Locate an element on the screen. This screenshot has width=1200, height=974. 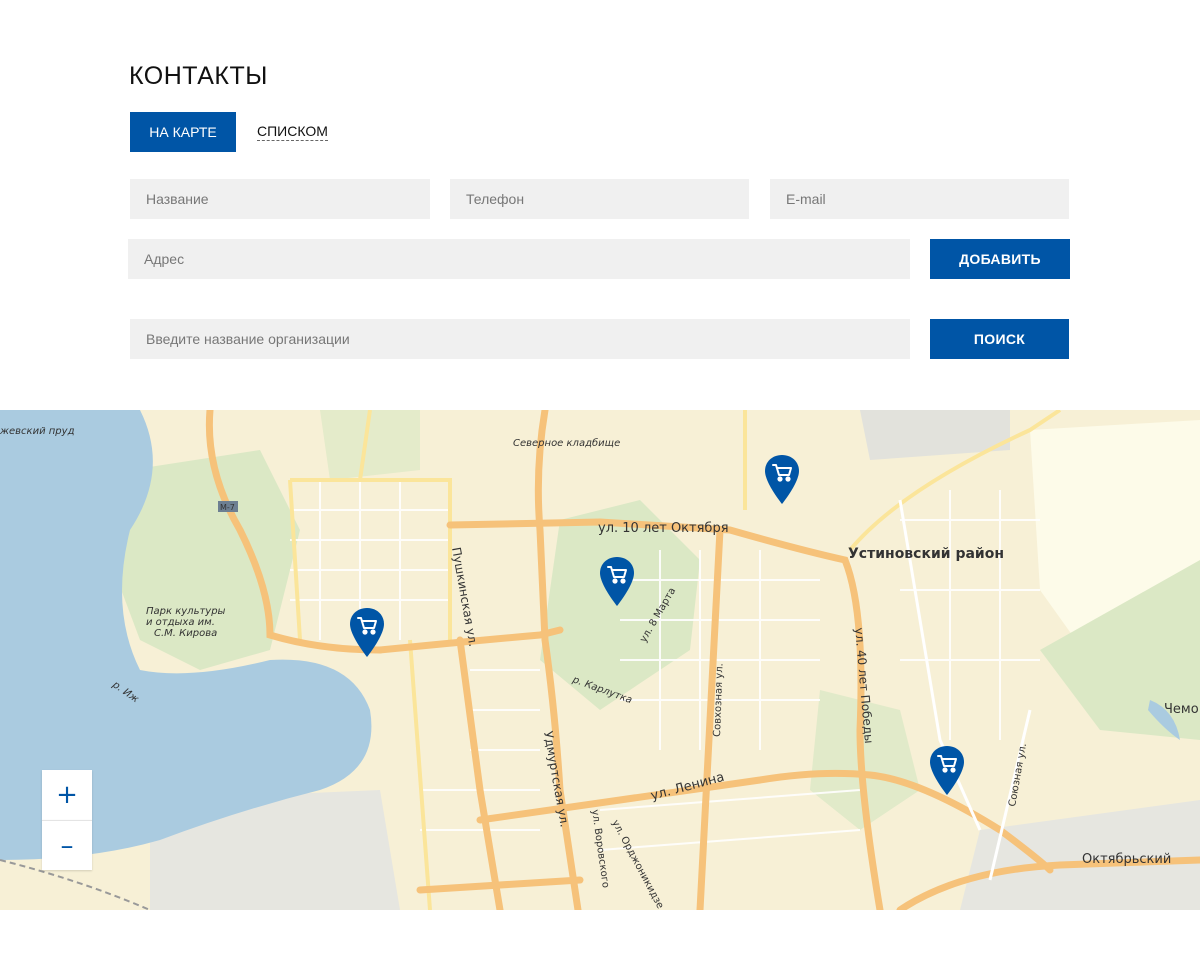
zoom-out-button: – is located at coordinates (67, 845).